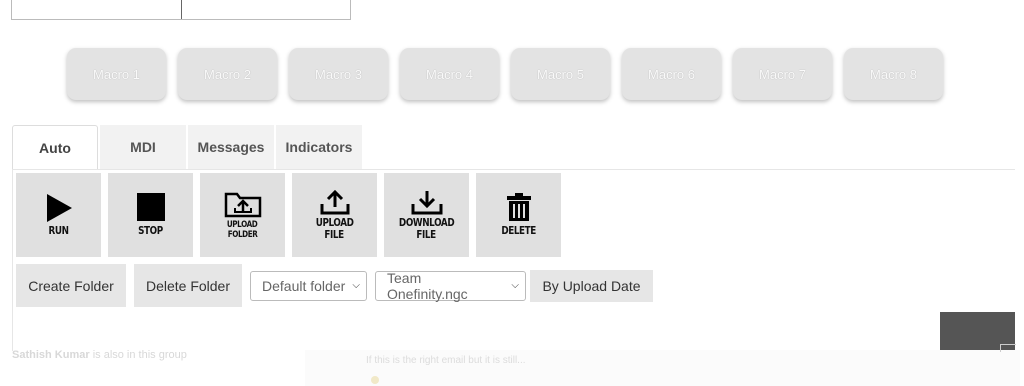 The image size is (1024, 386). I want to click on stop-button: STOP, so click(150, 215).